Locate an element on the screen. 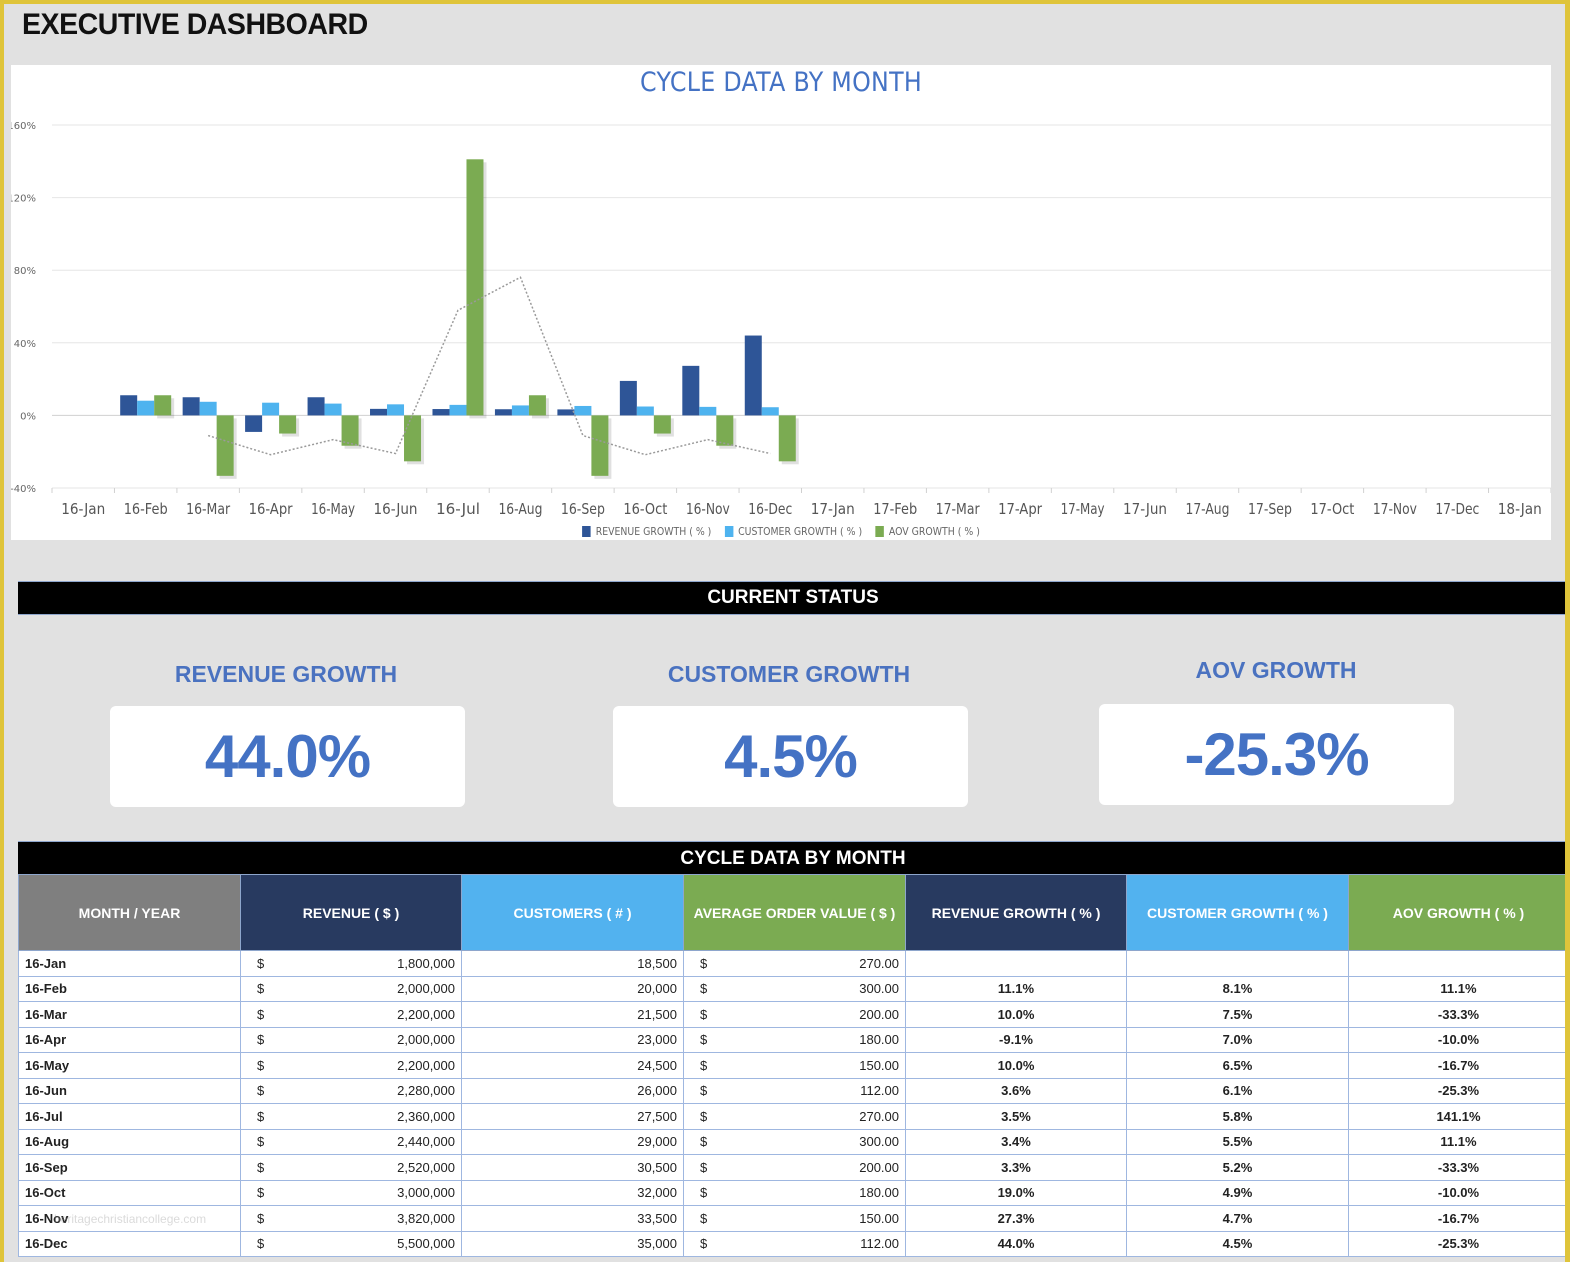  column-header-month: MONTH / YEAR is located at coordinates (129, 912).